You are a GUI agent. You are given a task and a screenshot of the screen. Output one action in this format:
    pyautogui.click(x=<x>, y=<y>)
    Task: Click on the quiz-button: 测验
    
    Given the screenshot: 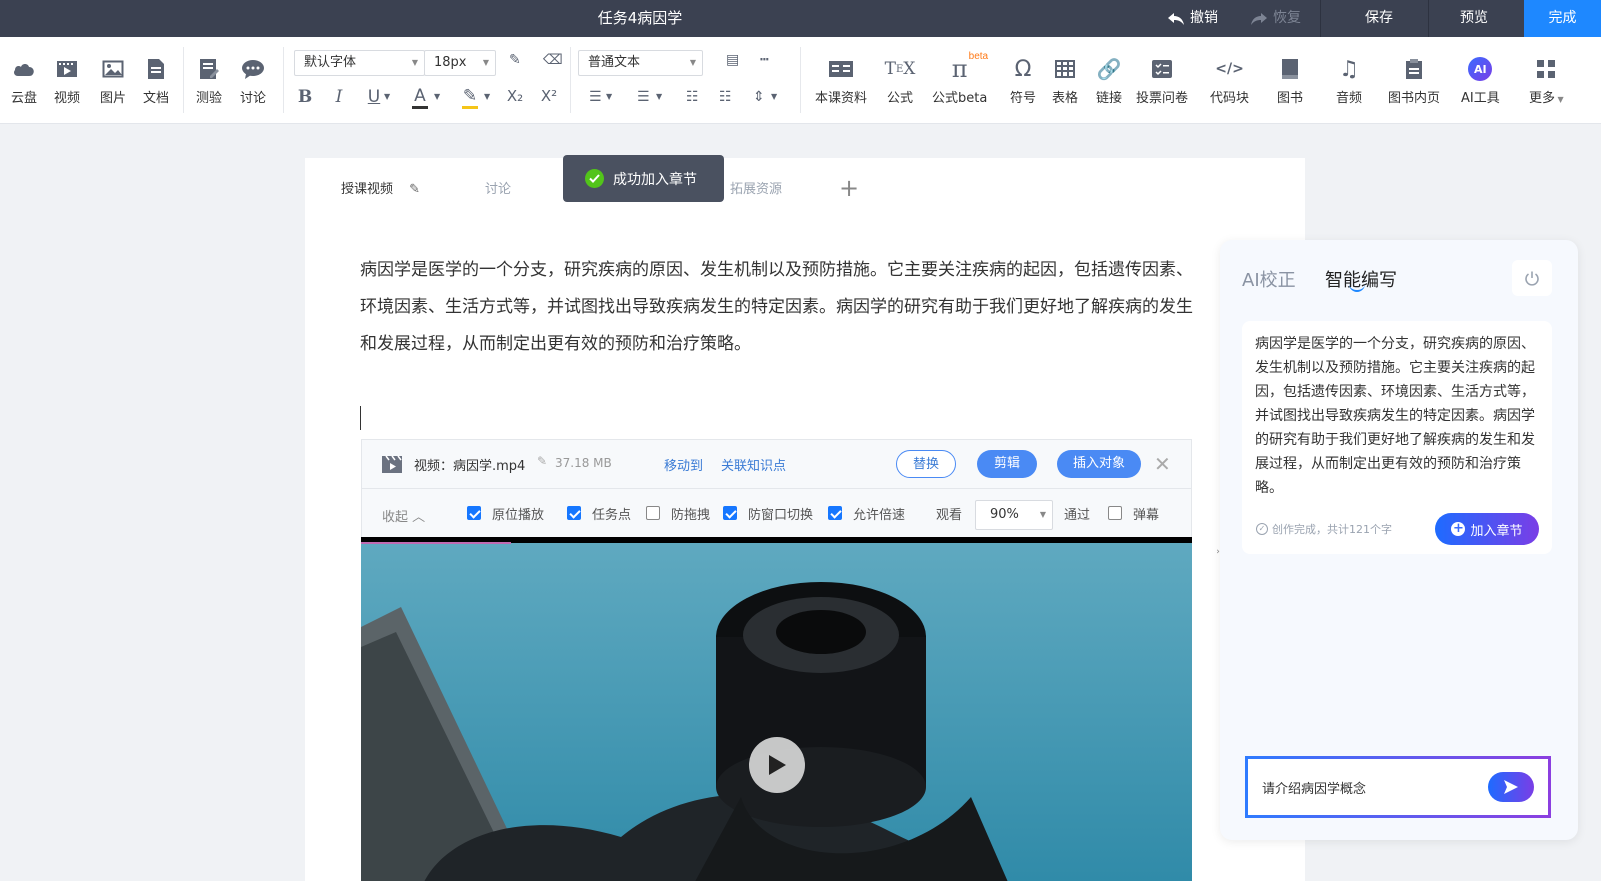 What is the action you would take?
    pyautogui.click(x=209, y=81)
    